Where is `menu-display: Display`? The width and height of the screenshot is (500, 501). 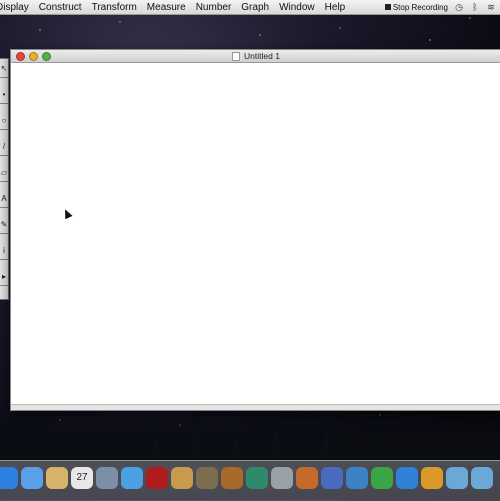 menu-display: Display is located at coordinates (14, 7).